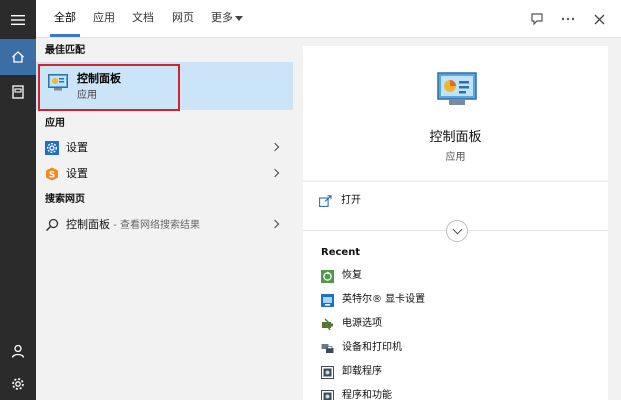 Image resolution: width=621 pixels, height=400 pixels. What do you see at coordinates (164, 175) in the screenshot?
I see `app-result-settings-2: S 设置` at bounding box center [164, 175].